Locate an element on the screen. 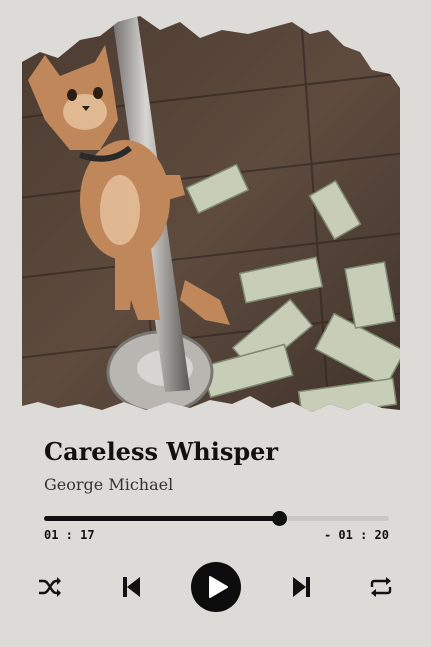 This screenshot has height=647, width=431. remaining-time: - 01 : 20 is located at coordinates (356, 535).